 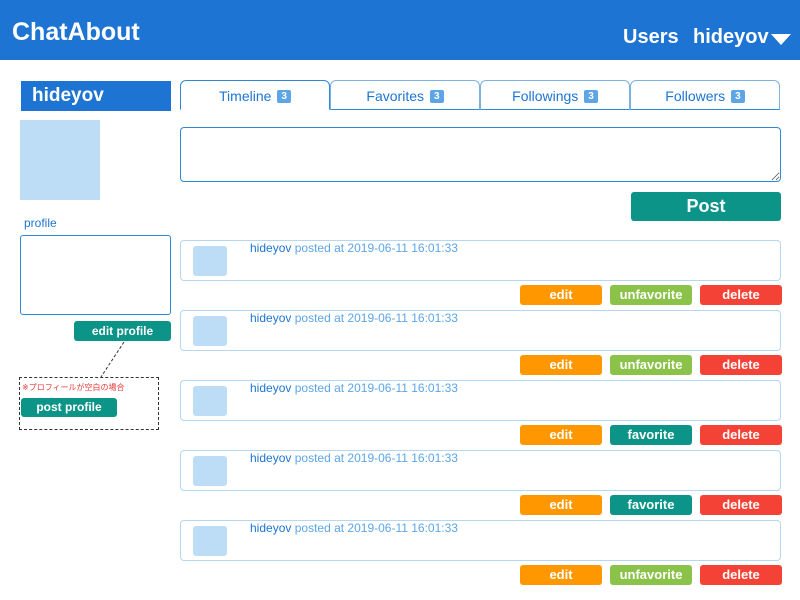 I want to click on tab-followings: Followings 3, so click(x=555, y=95).